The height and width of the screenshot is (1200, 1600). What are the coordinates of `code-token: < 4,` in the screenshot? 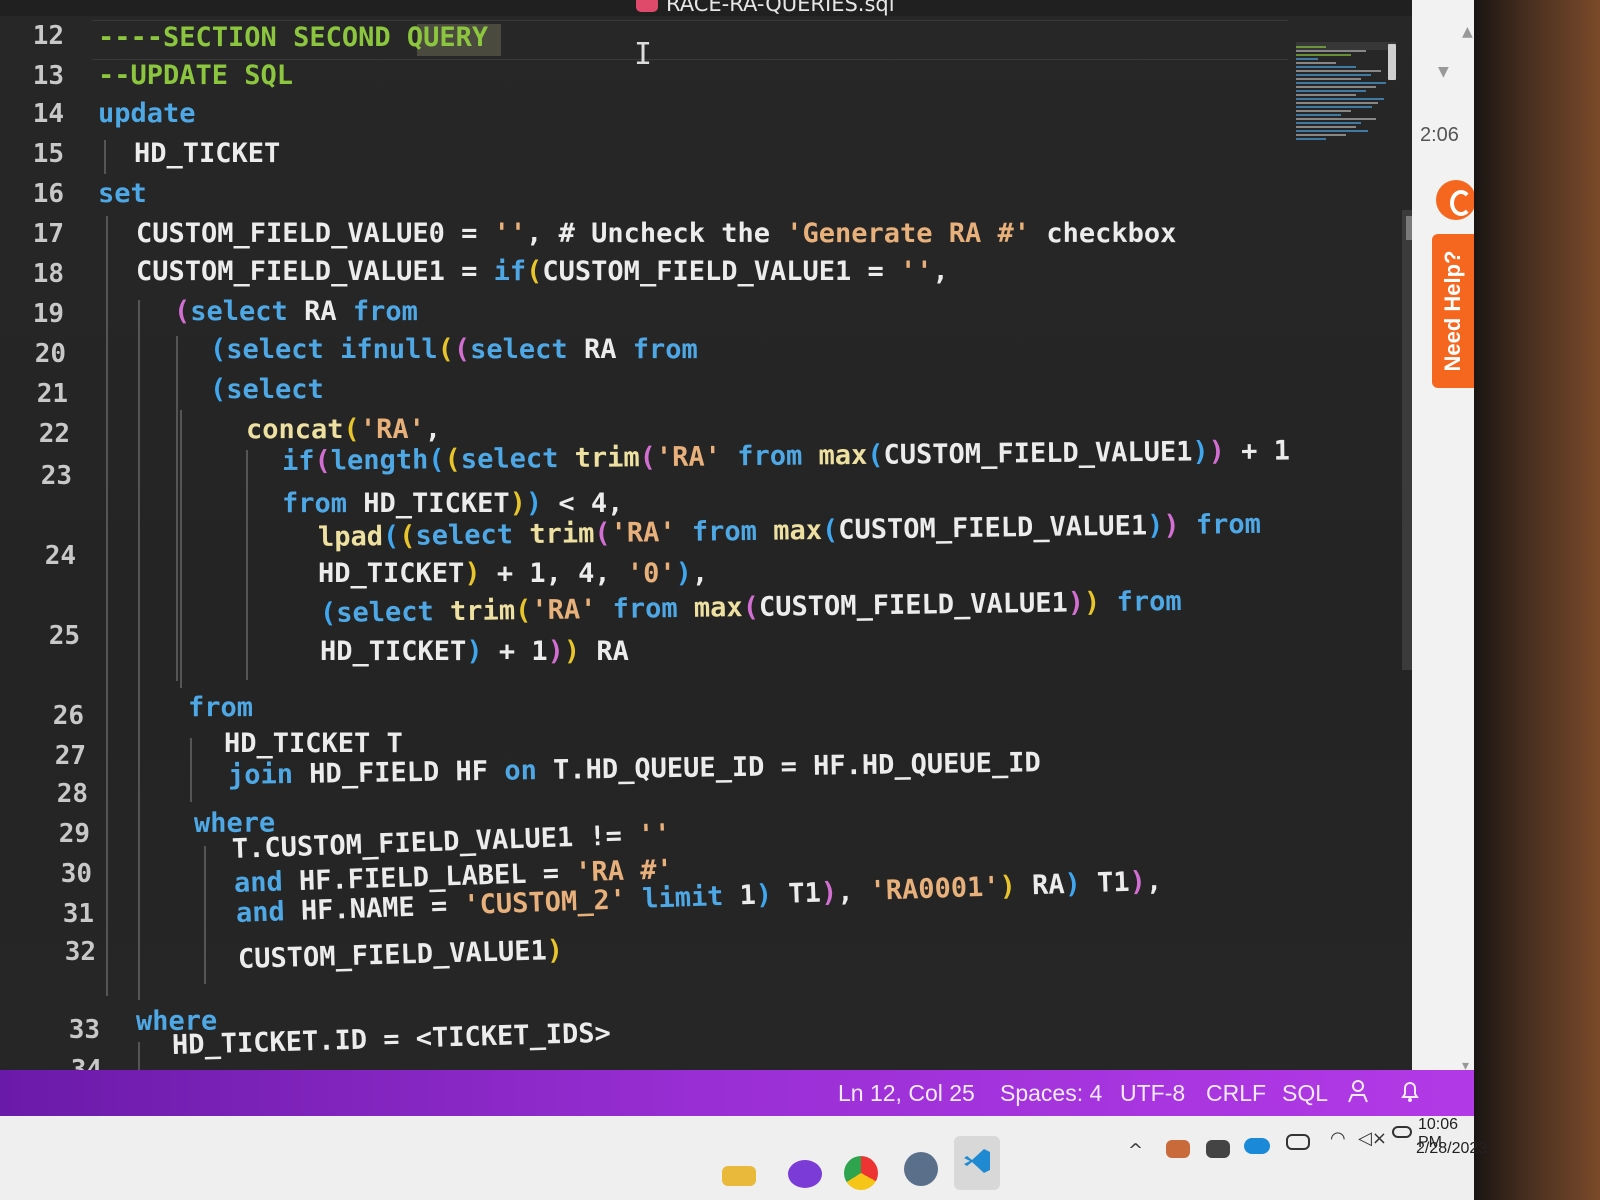 It's located at (583, 503).